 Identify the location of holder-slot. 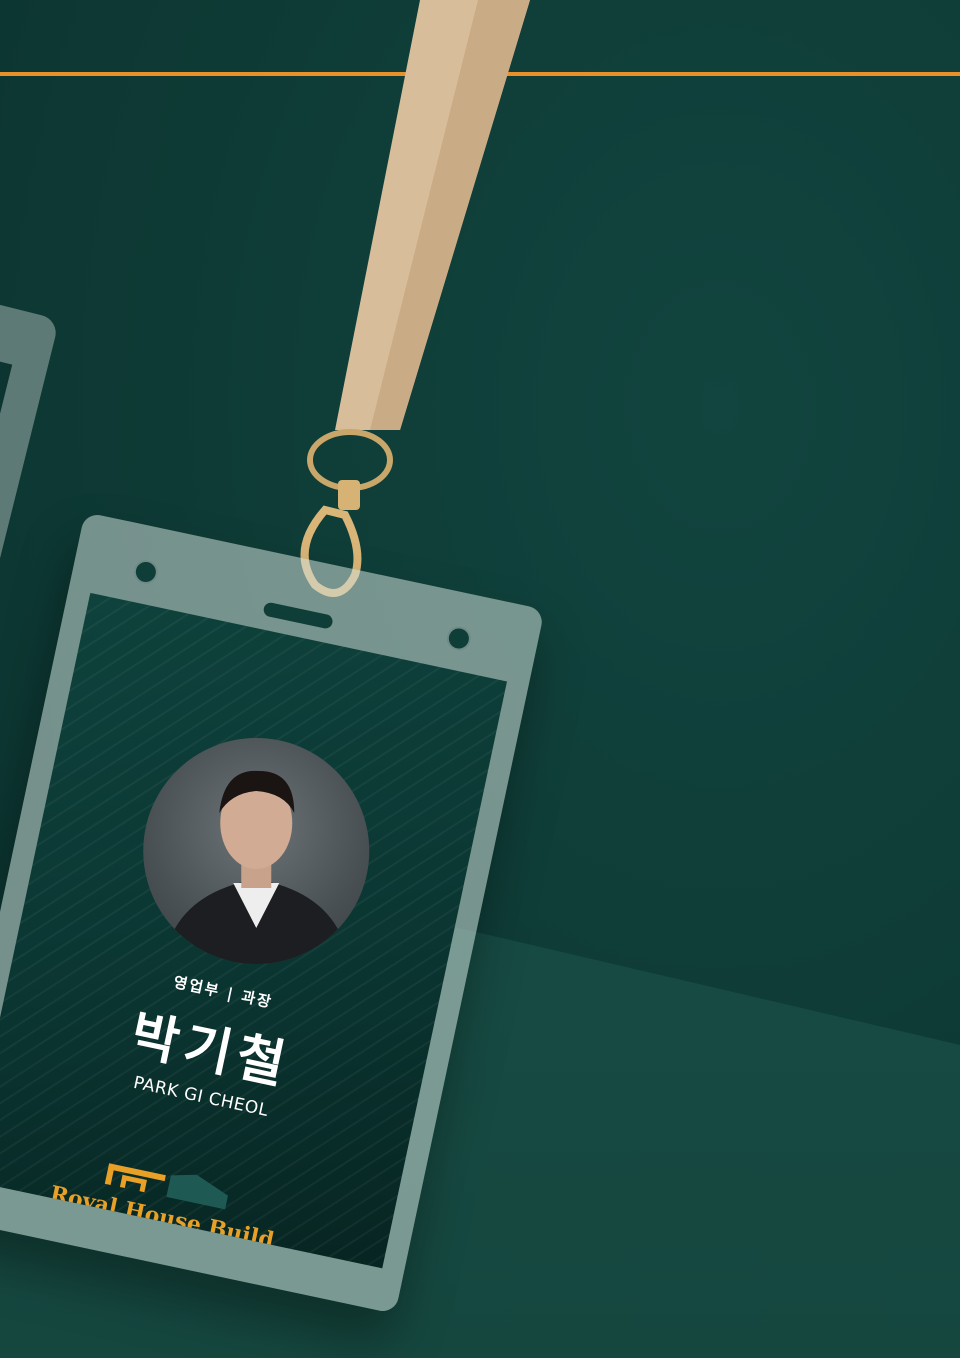
(298, 615).